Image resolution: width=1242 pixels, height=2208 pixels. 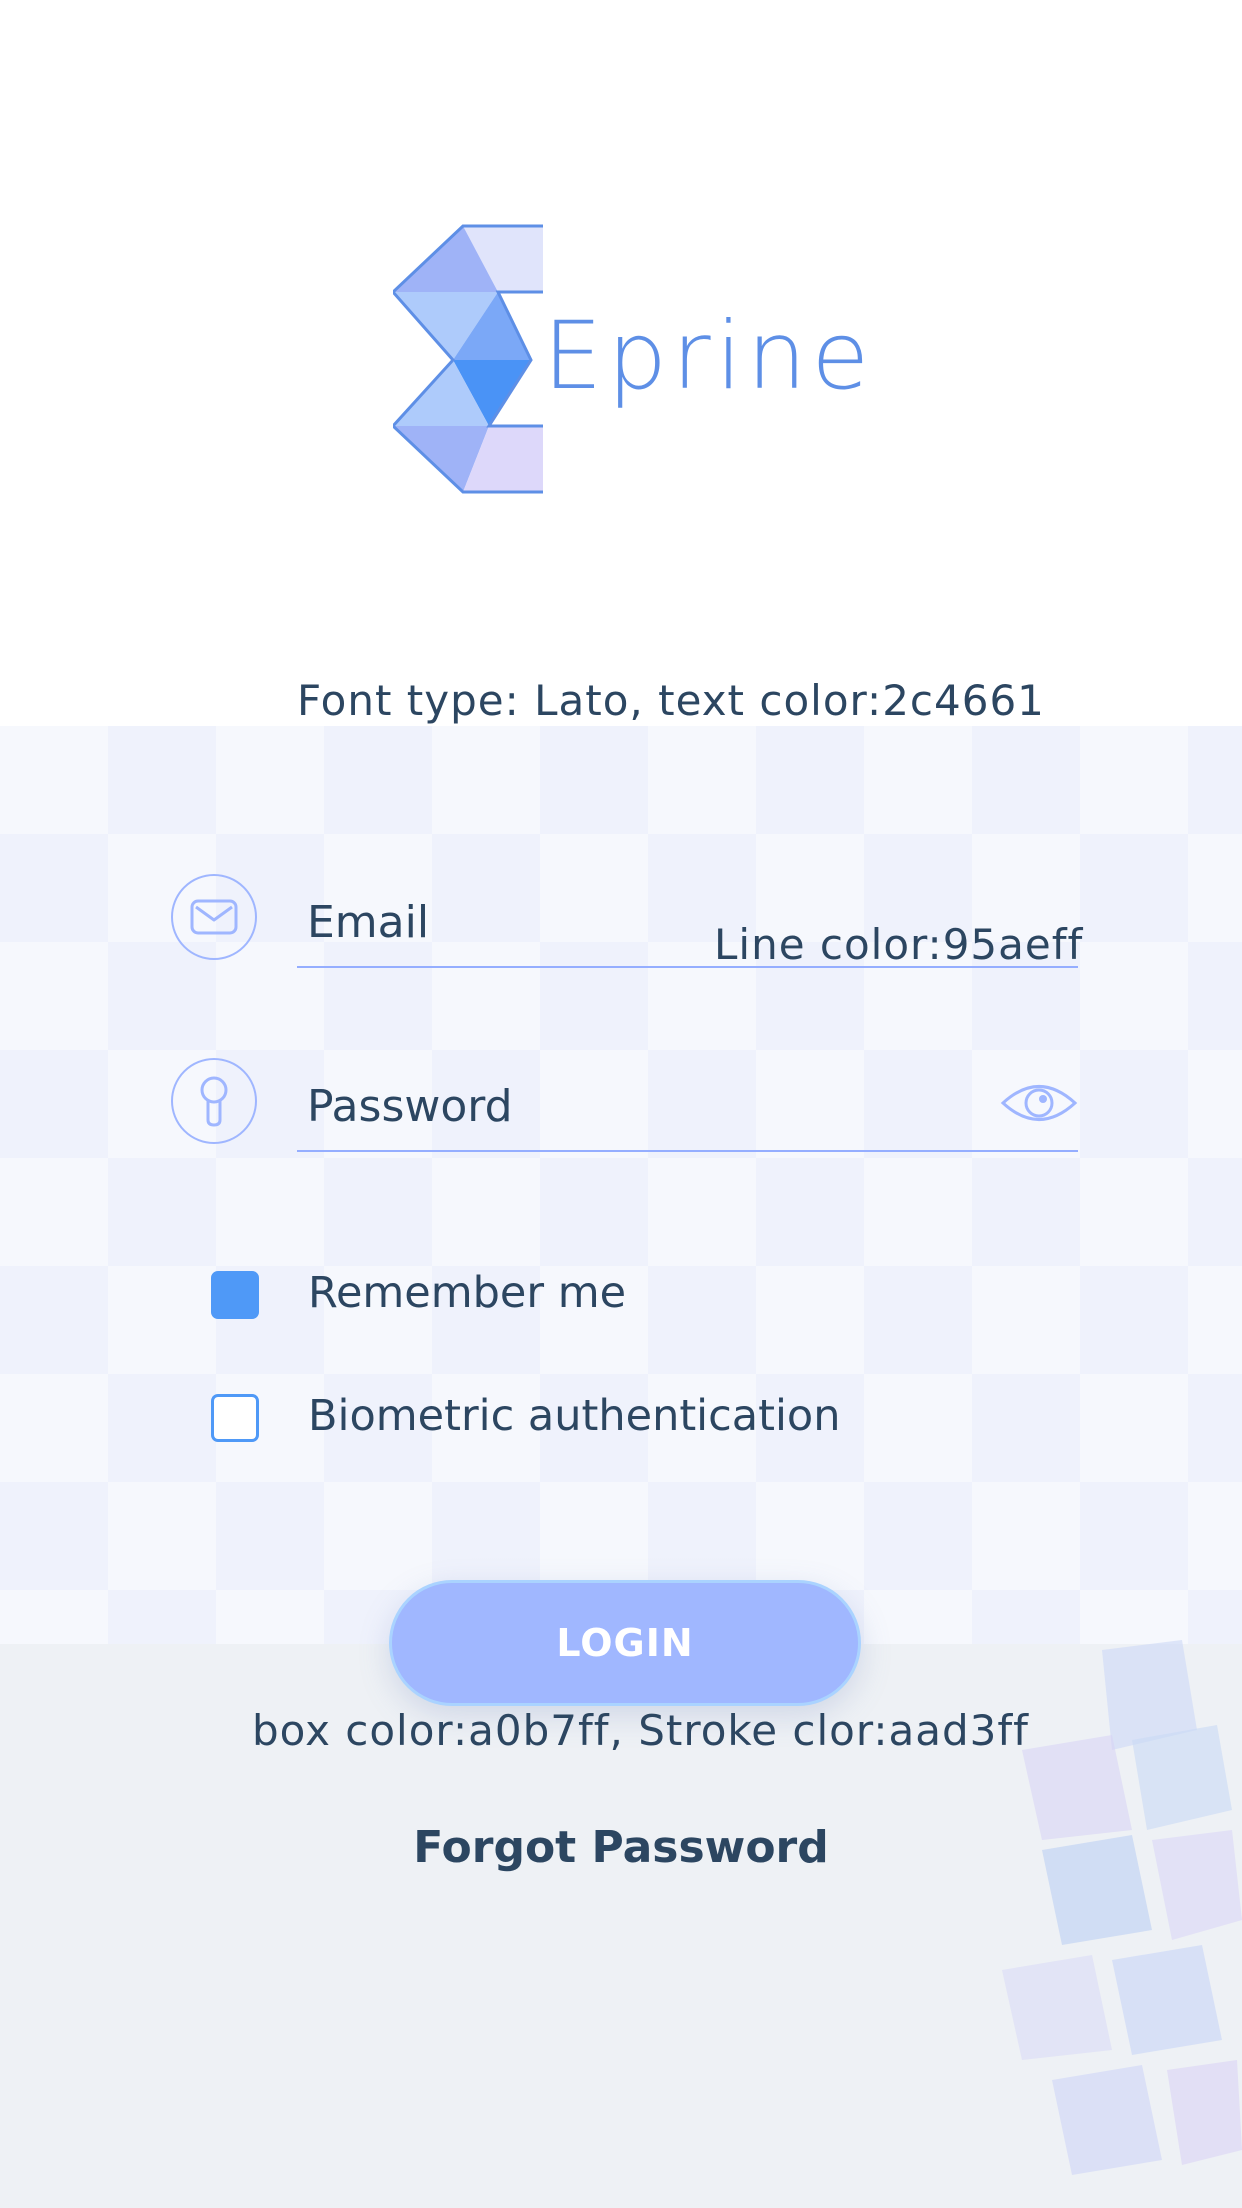 I want to click on eye-icon, so click(x=1039, y=1103).